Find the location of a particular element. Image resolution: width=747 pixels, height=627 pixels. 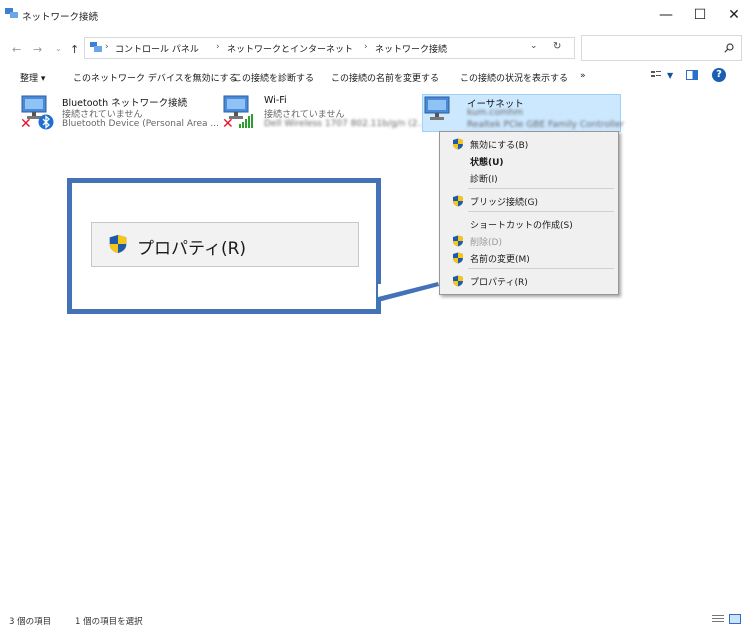

control-panel-icon is located at coordinates (96, 47).